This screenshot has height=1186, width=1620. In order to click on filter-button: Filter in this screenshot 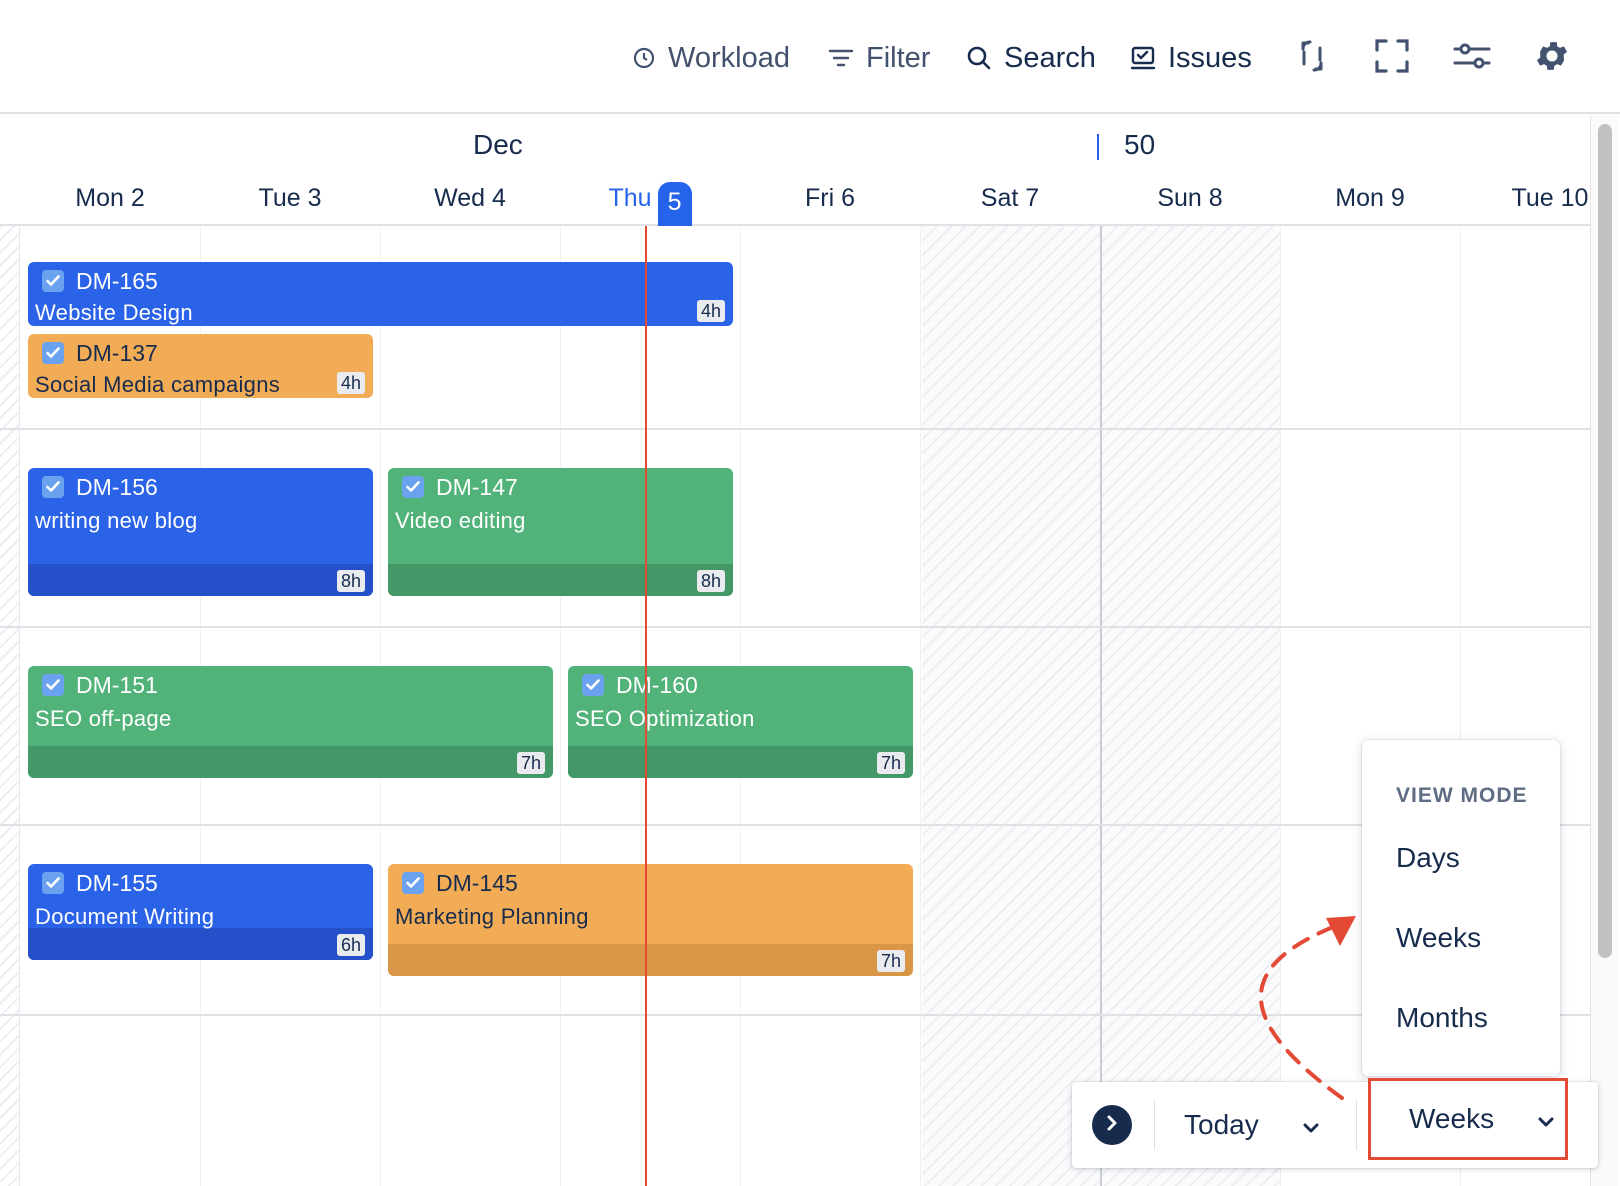, I will do `click(879, 58)`.